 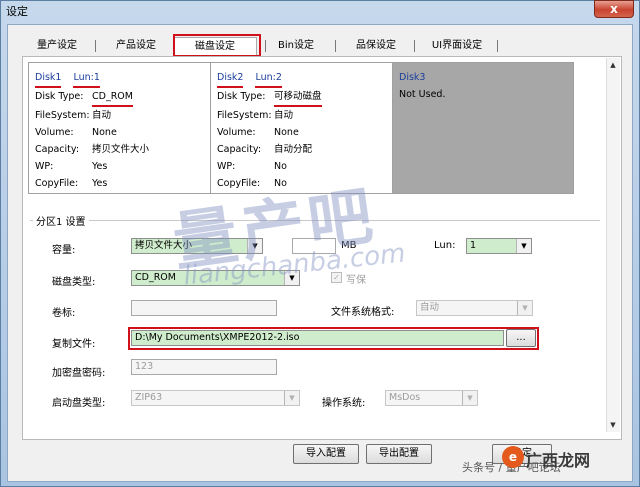 I want to click on copyfile-key: CopyFile:, so click(x=57, y=183).